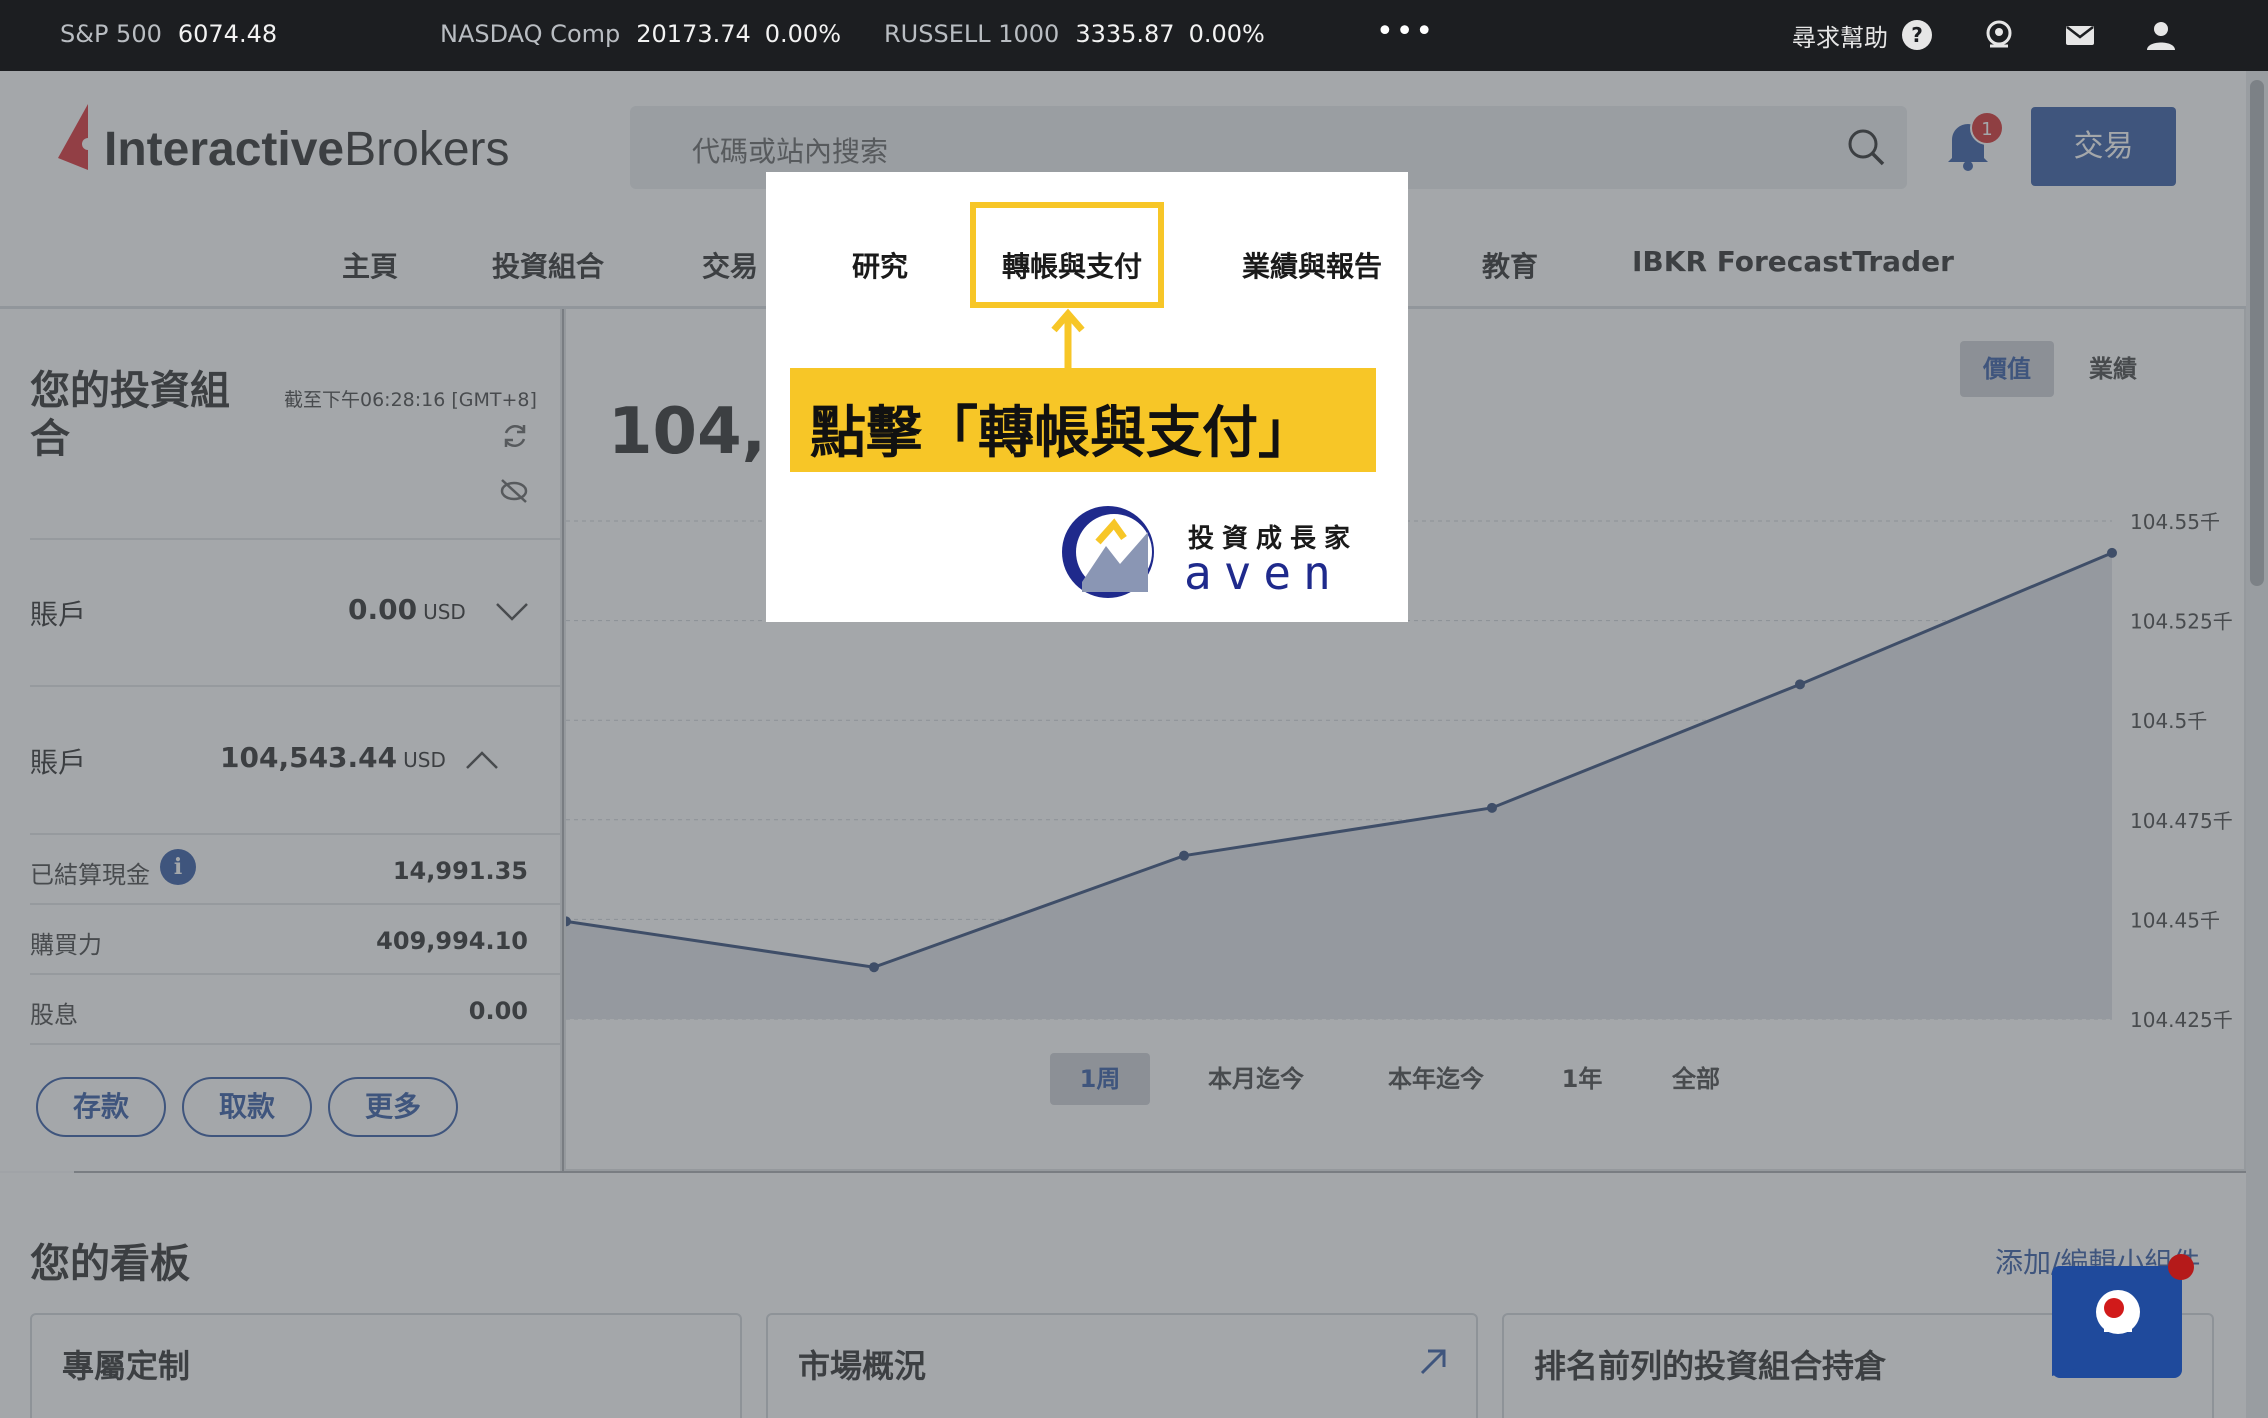 This screenshot has height=1418, width=2268. Describe the element at coordinates (2168, 721) in the screenshot. I see `y-tick-label: 104.5千` at that location.